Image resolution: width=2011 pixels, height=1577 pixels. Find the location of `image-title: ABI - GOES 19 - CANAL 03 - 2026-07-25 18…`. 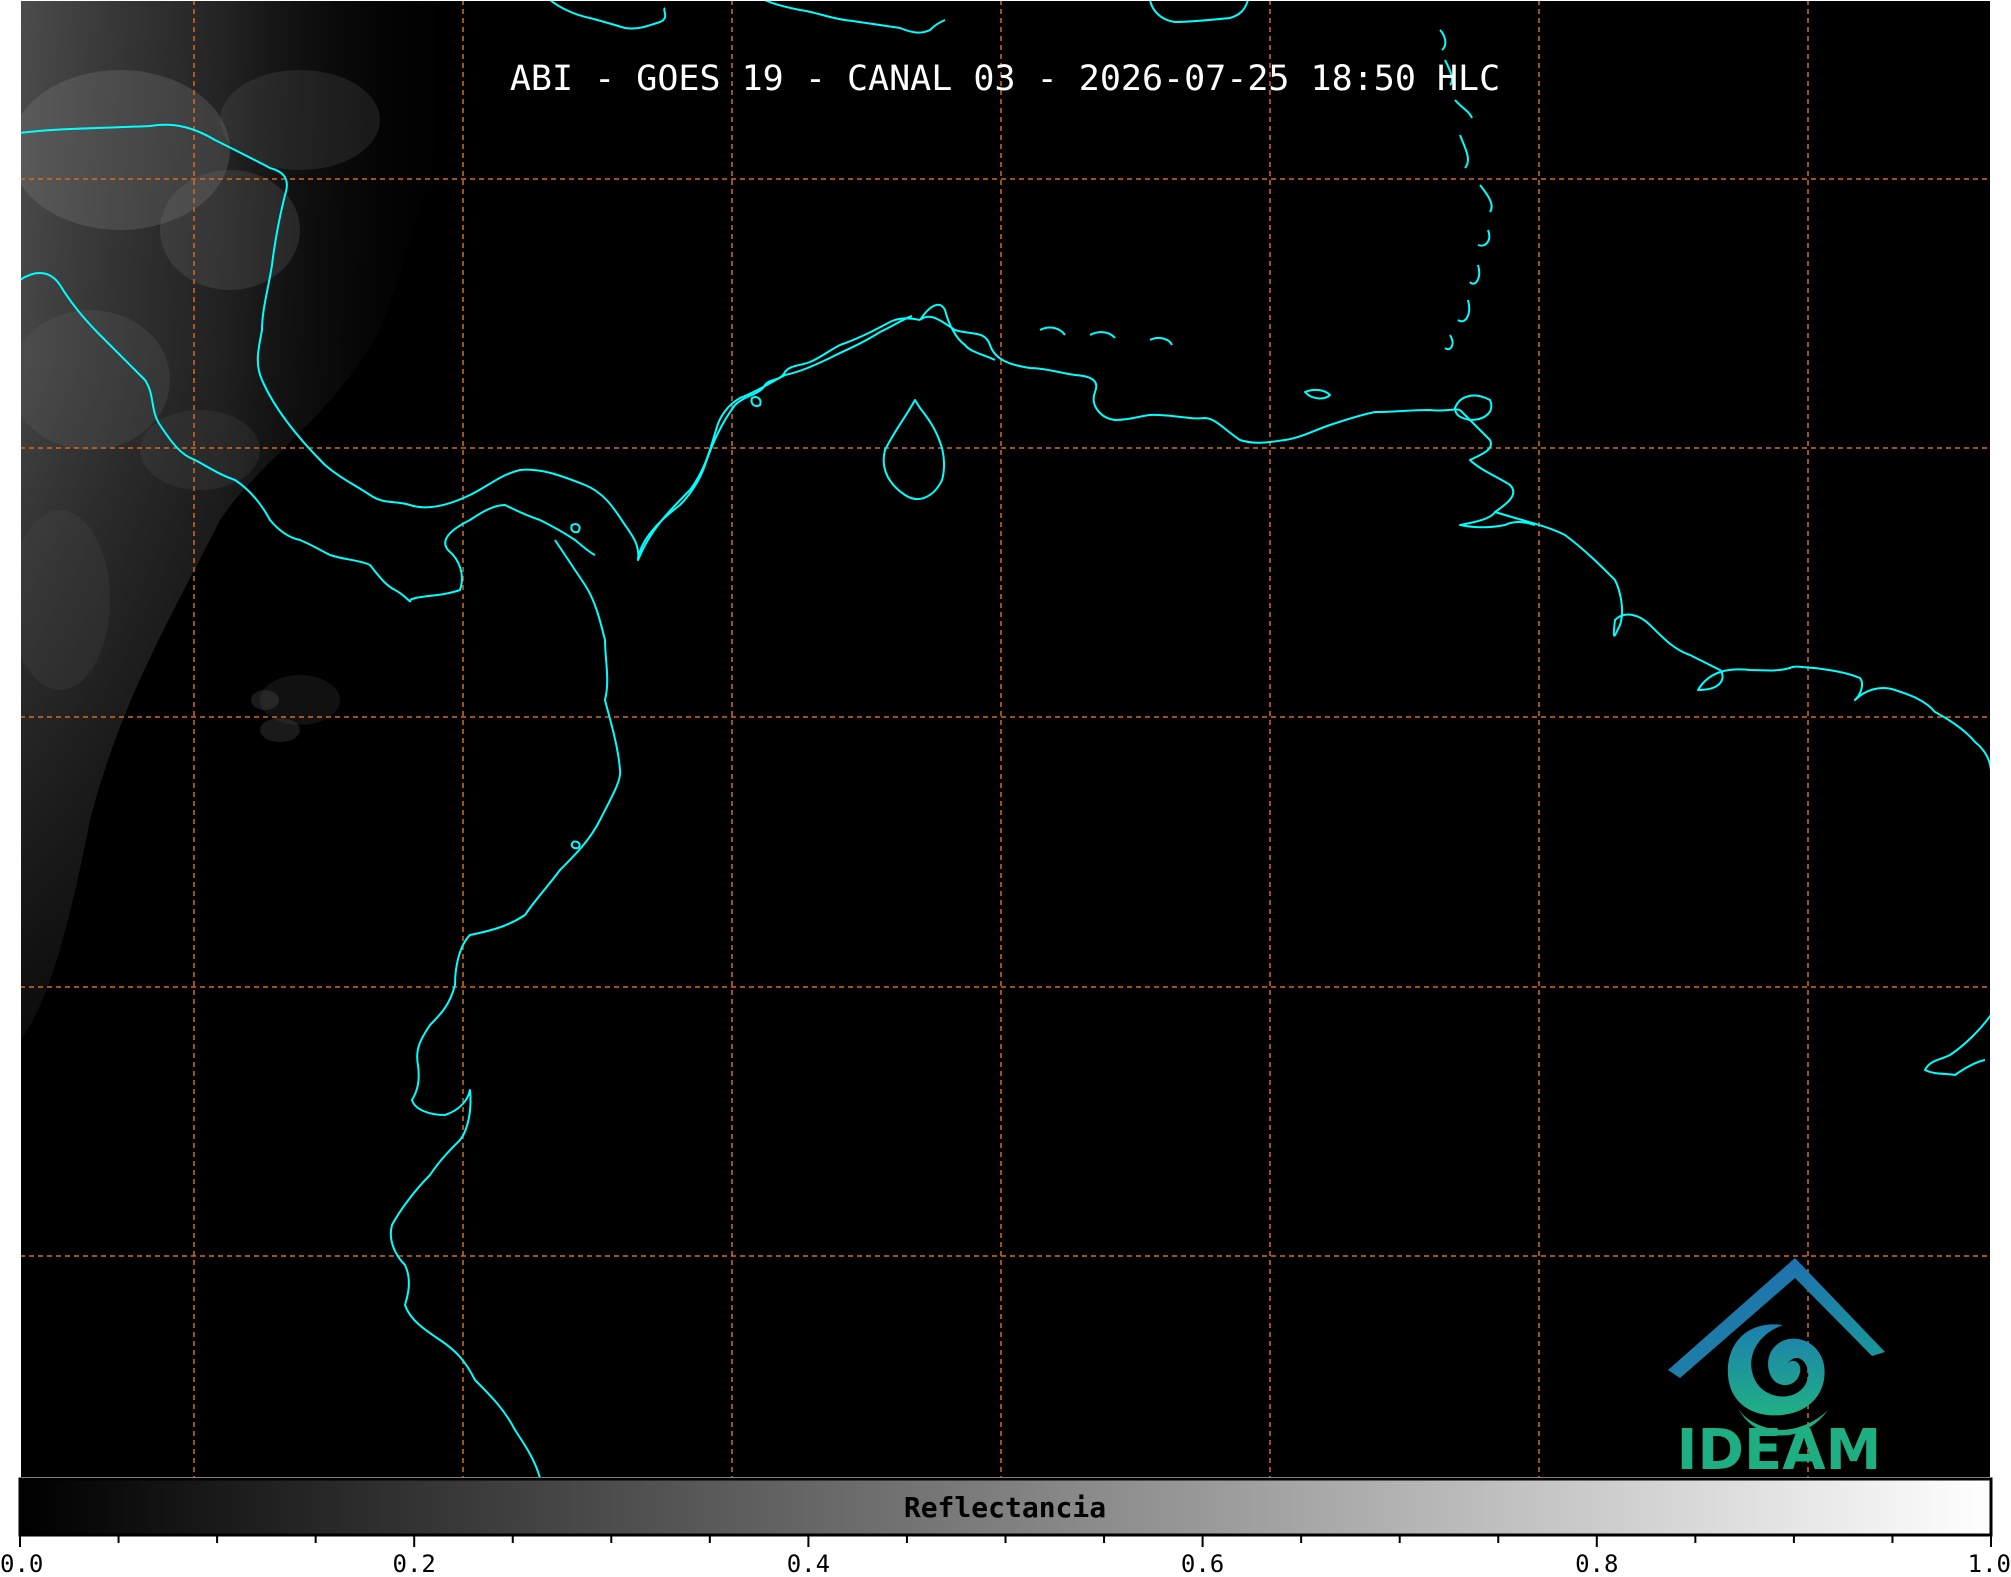

image-title: ABI - GOES 19 - CANAL 03 - 2026-07-25 18… is located at coordinates (1005, 79).